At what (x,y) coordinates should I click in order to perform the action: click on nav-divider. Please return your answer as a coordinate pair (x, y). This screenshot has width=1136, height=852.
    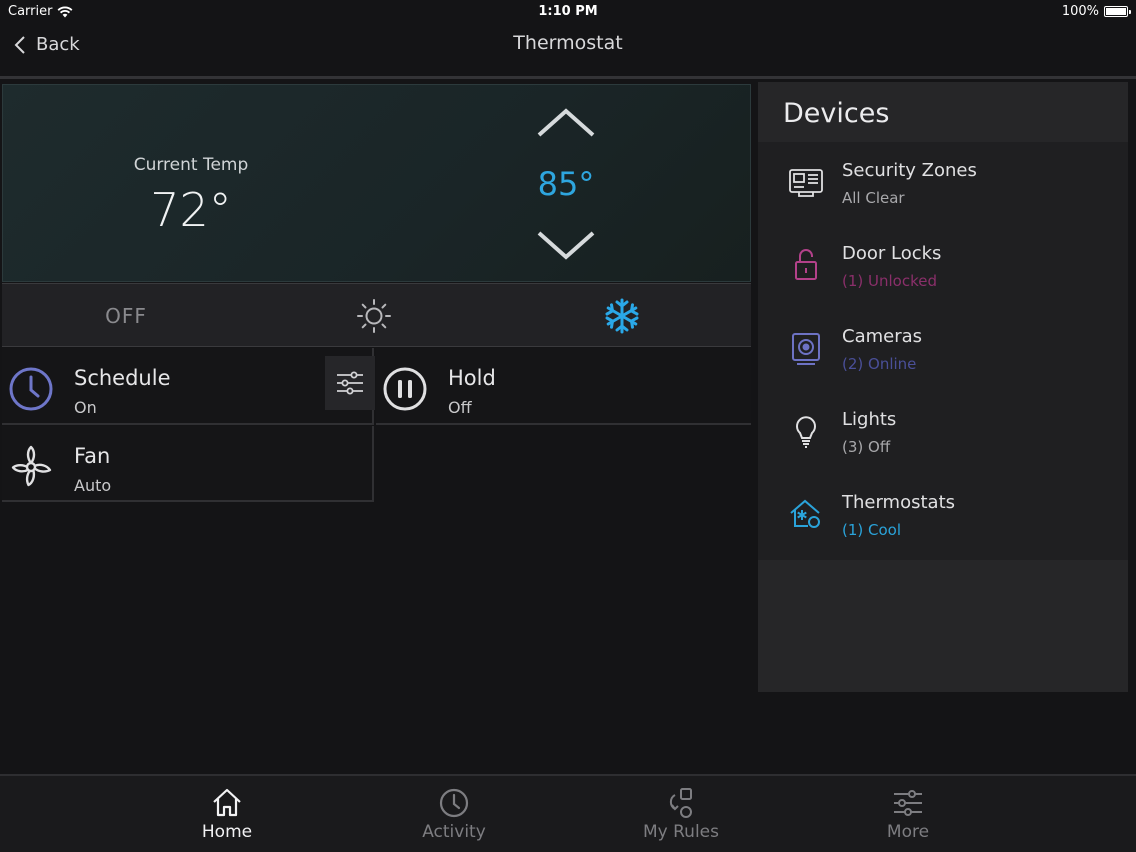
    Looking at the image, I should click on (568, 77).